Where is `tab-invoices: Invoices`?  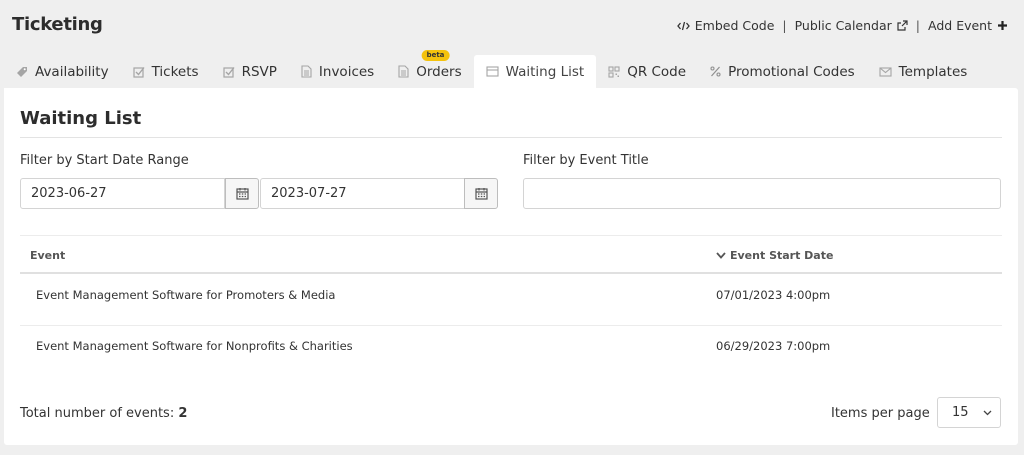
tab-invoices: Invoices is located at coordinates (337, 71).